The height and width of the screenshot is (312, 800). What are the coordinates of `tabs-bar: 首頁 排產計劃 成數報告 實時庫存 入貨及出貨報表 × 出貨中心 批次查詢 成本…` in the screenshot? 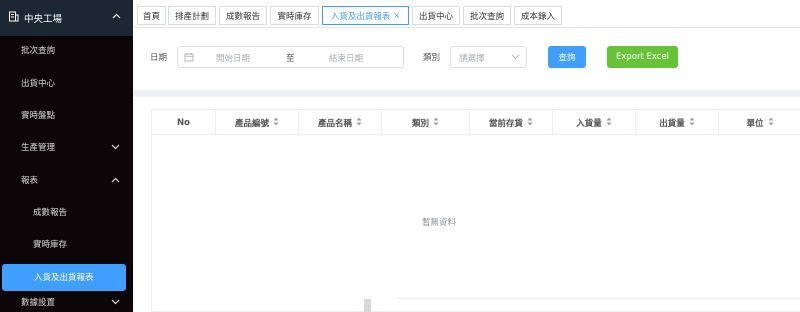 It's located at (466, 14).